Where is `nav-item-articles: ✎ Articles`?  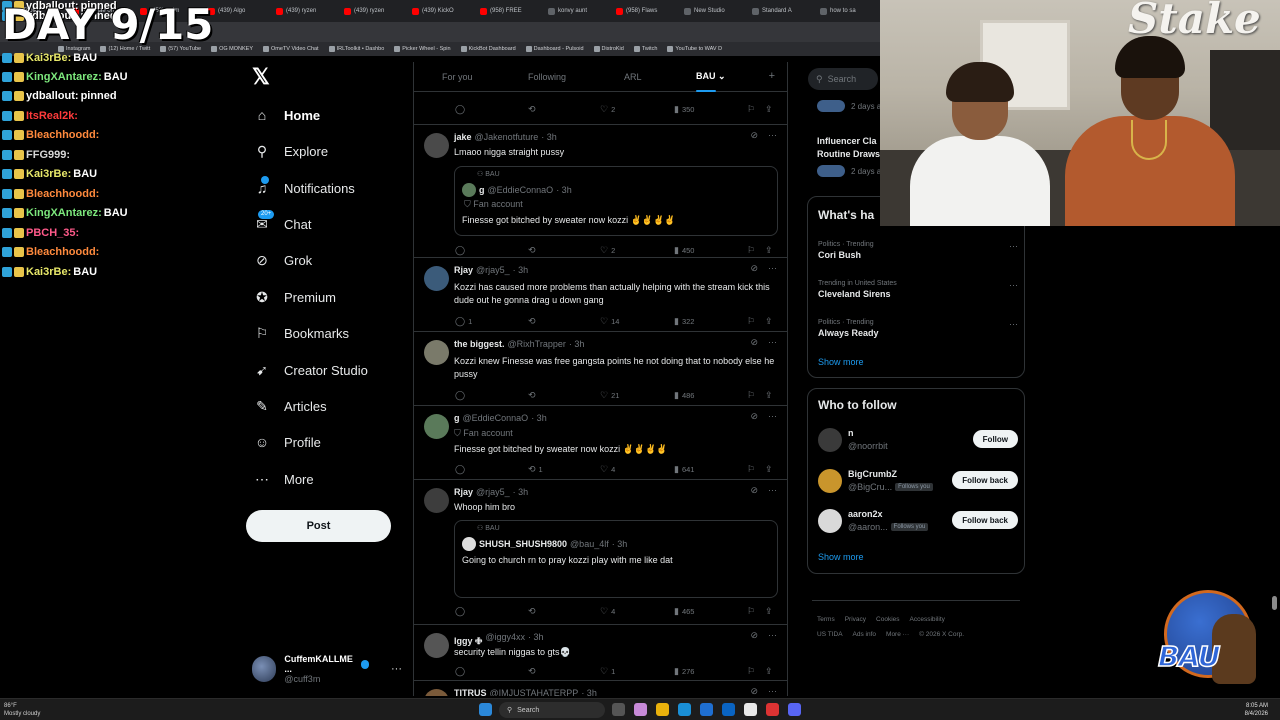 nav-item-articles: ✎ Articles is located at coordinates (290, 406).